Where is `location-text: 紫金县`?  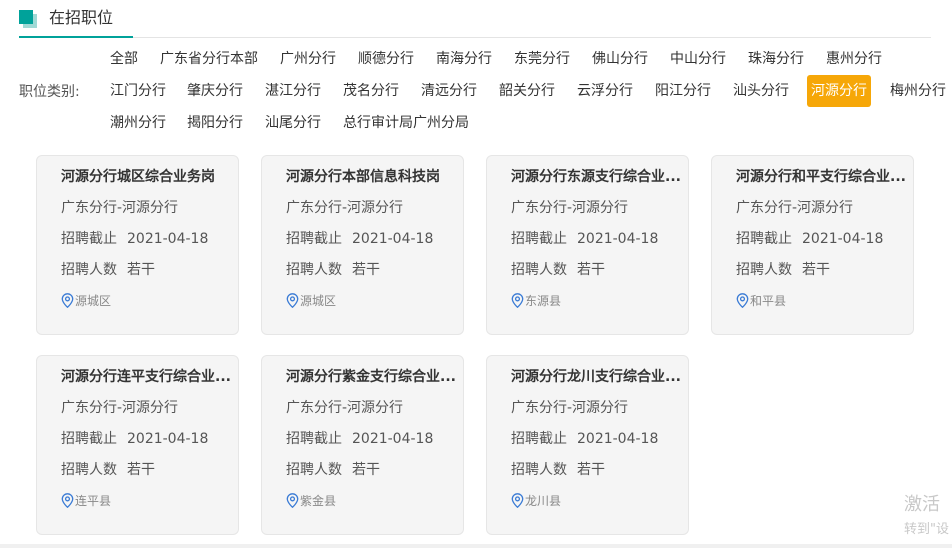
location-text: 紫金县 is located at coordinates (318, 501).